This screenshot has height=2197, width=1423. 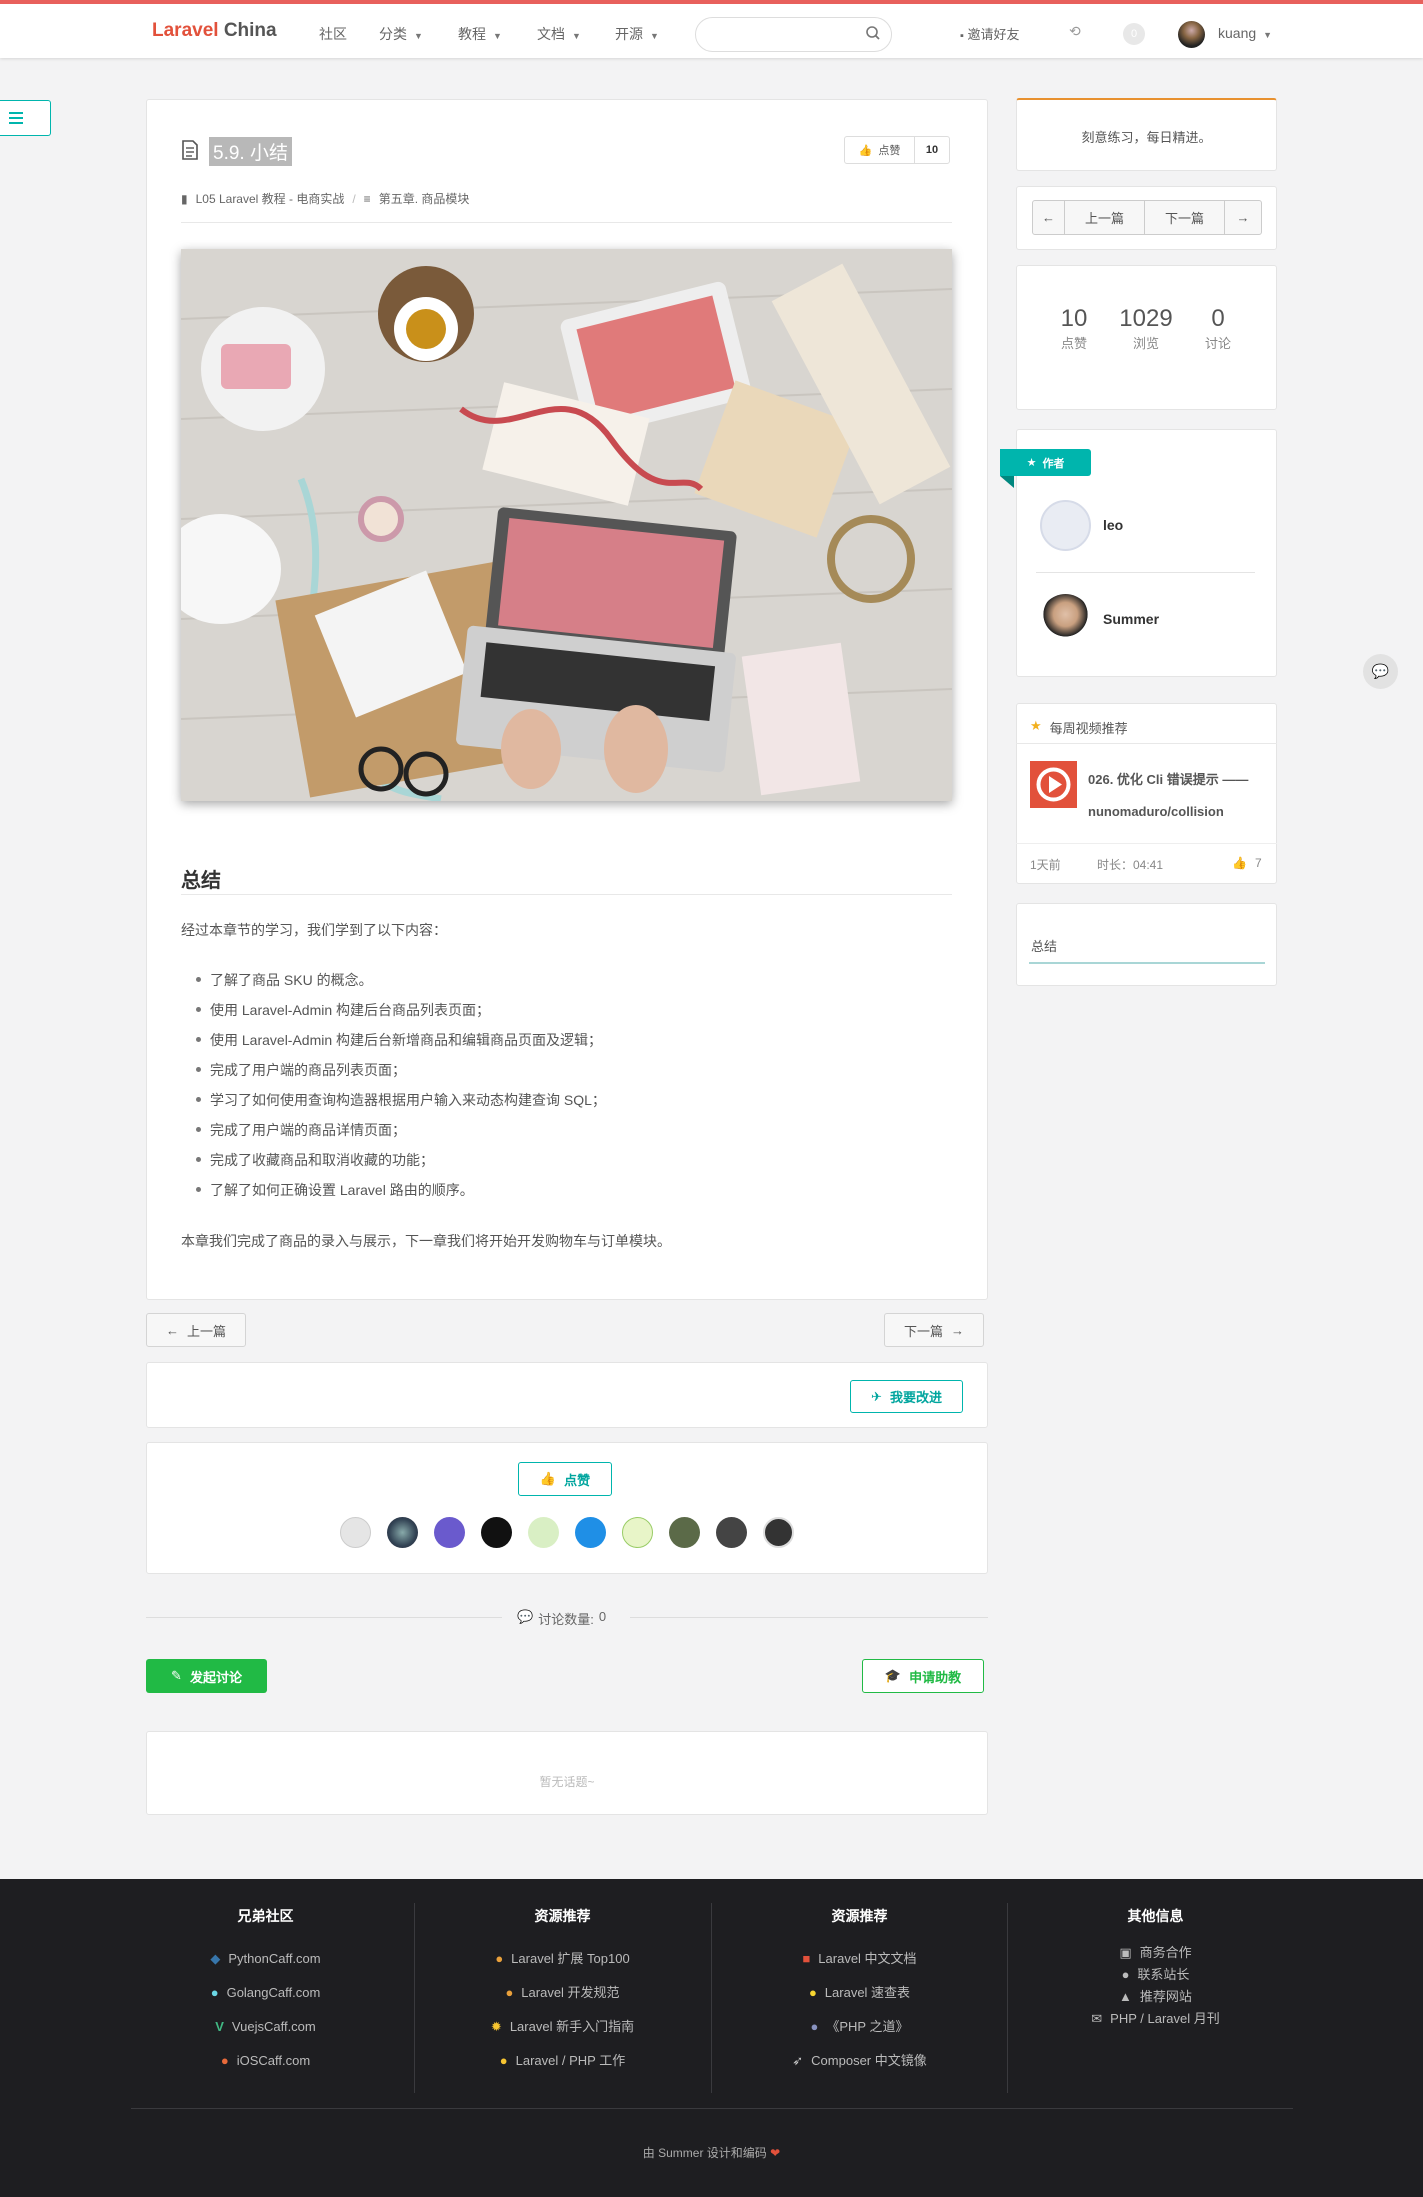 What do you see at coordinates (814, 2026) in the screenshot?
I see `elephant-icon: ●` at bounding box center [814, 2026].